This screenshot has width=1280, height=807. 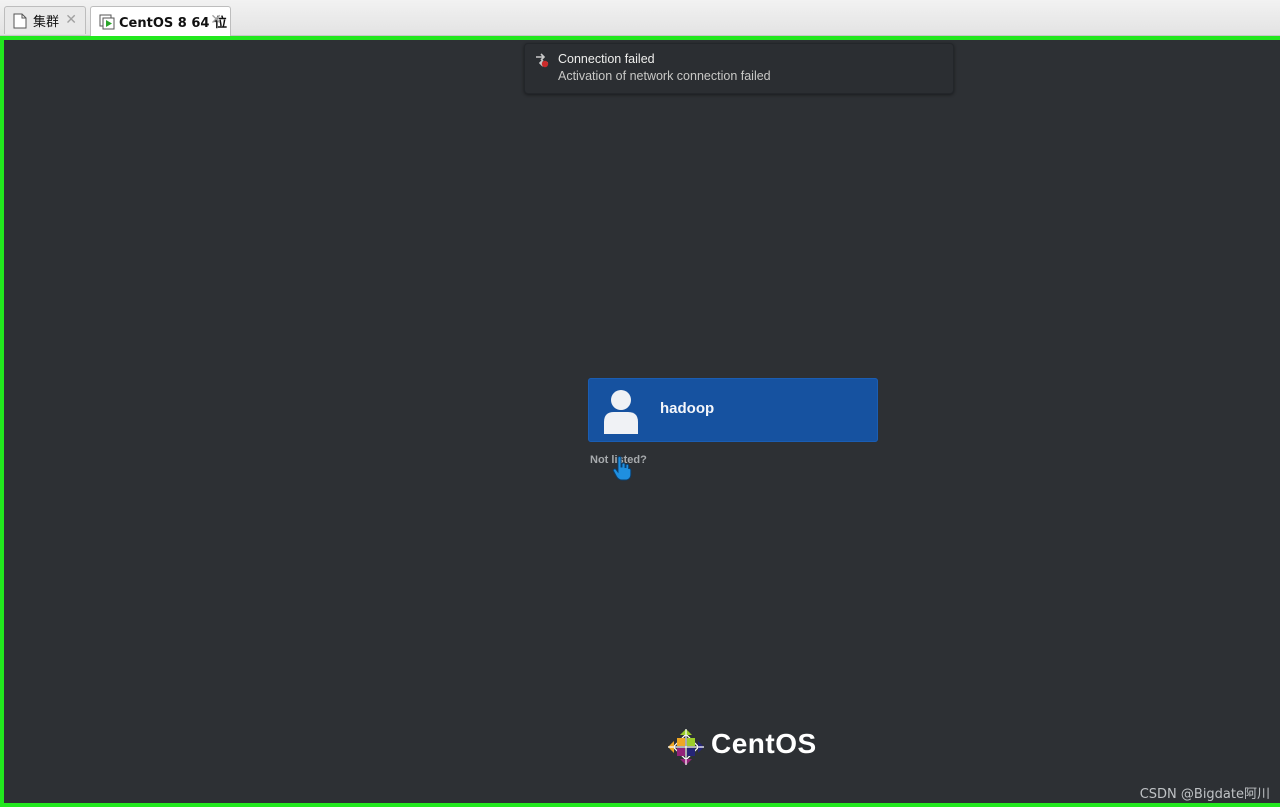 I want to click on user-name: hadoop, so click(x=687, y=408).